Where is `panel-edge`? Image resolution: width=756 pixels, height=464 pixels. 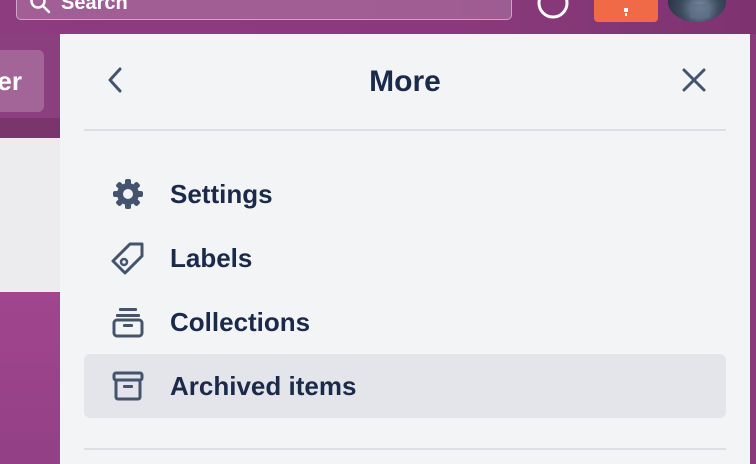 panel-edge is located at coordinates (753, 249).